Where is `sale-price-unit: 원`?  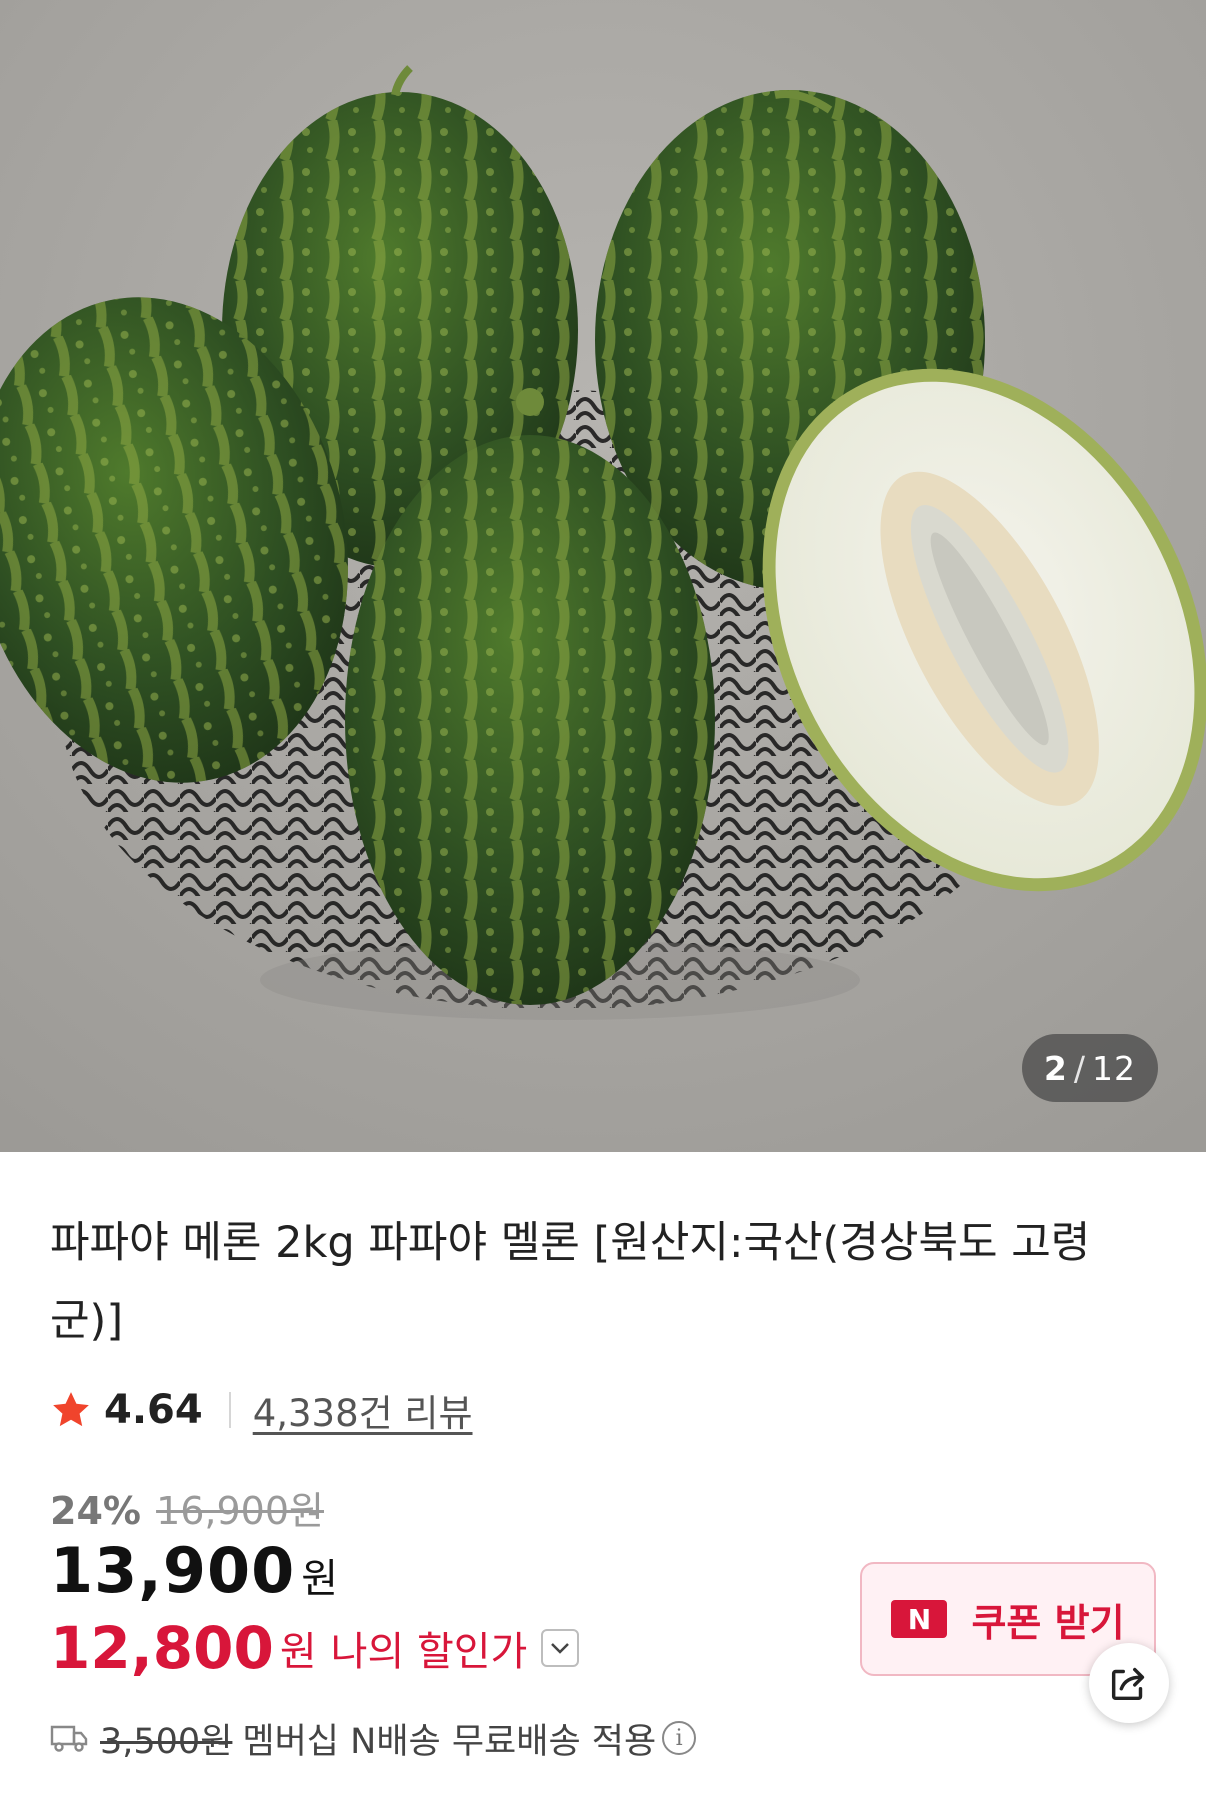 sale-price-unit: 원 is located at coordinates (320, 1579).